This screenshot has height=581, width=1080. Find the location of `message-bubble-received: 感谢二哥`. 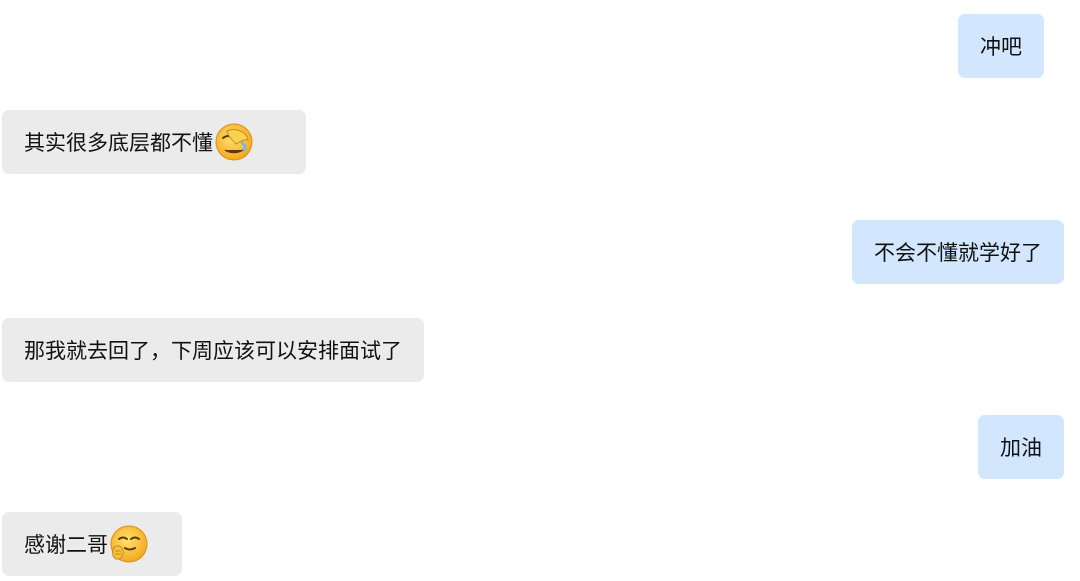

message-bubble-received: 感谢二哥 is located at coordinates (92, 544).